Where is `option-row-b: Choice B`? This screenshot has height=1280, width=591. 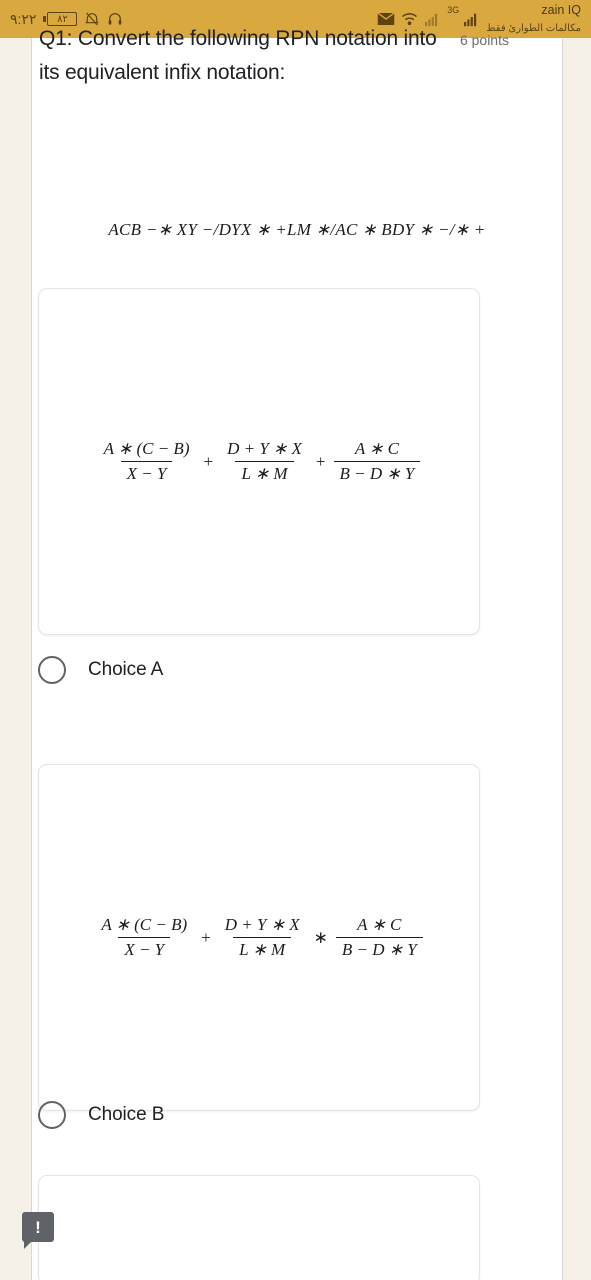 option-row-b: Choice B is located at coordinates (101, 1115).